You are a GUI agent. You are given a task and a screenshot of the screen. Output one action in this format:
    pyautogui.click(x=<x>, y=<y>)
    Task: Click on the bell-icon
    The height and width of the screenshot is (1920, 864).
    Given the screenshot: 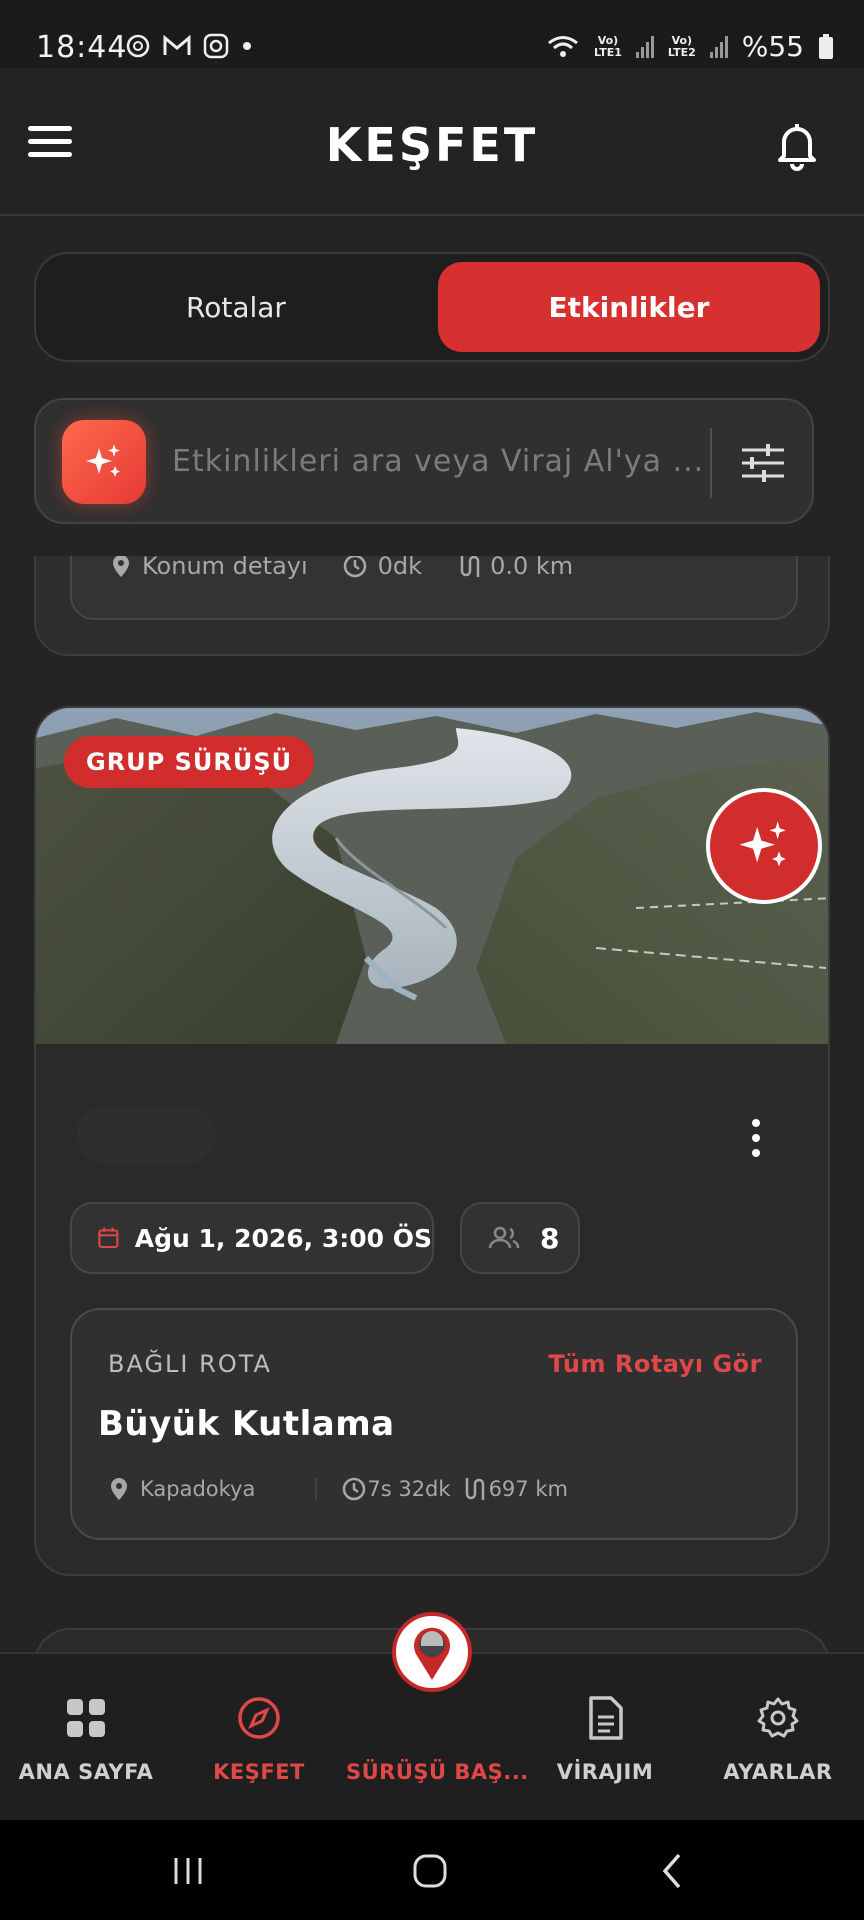 What is the action you would take?
    pyautogui.click(x=797, y=147)
    